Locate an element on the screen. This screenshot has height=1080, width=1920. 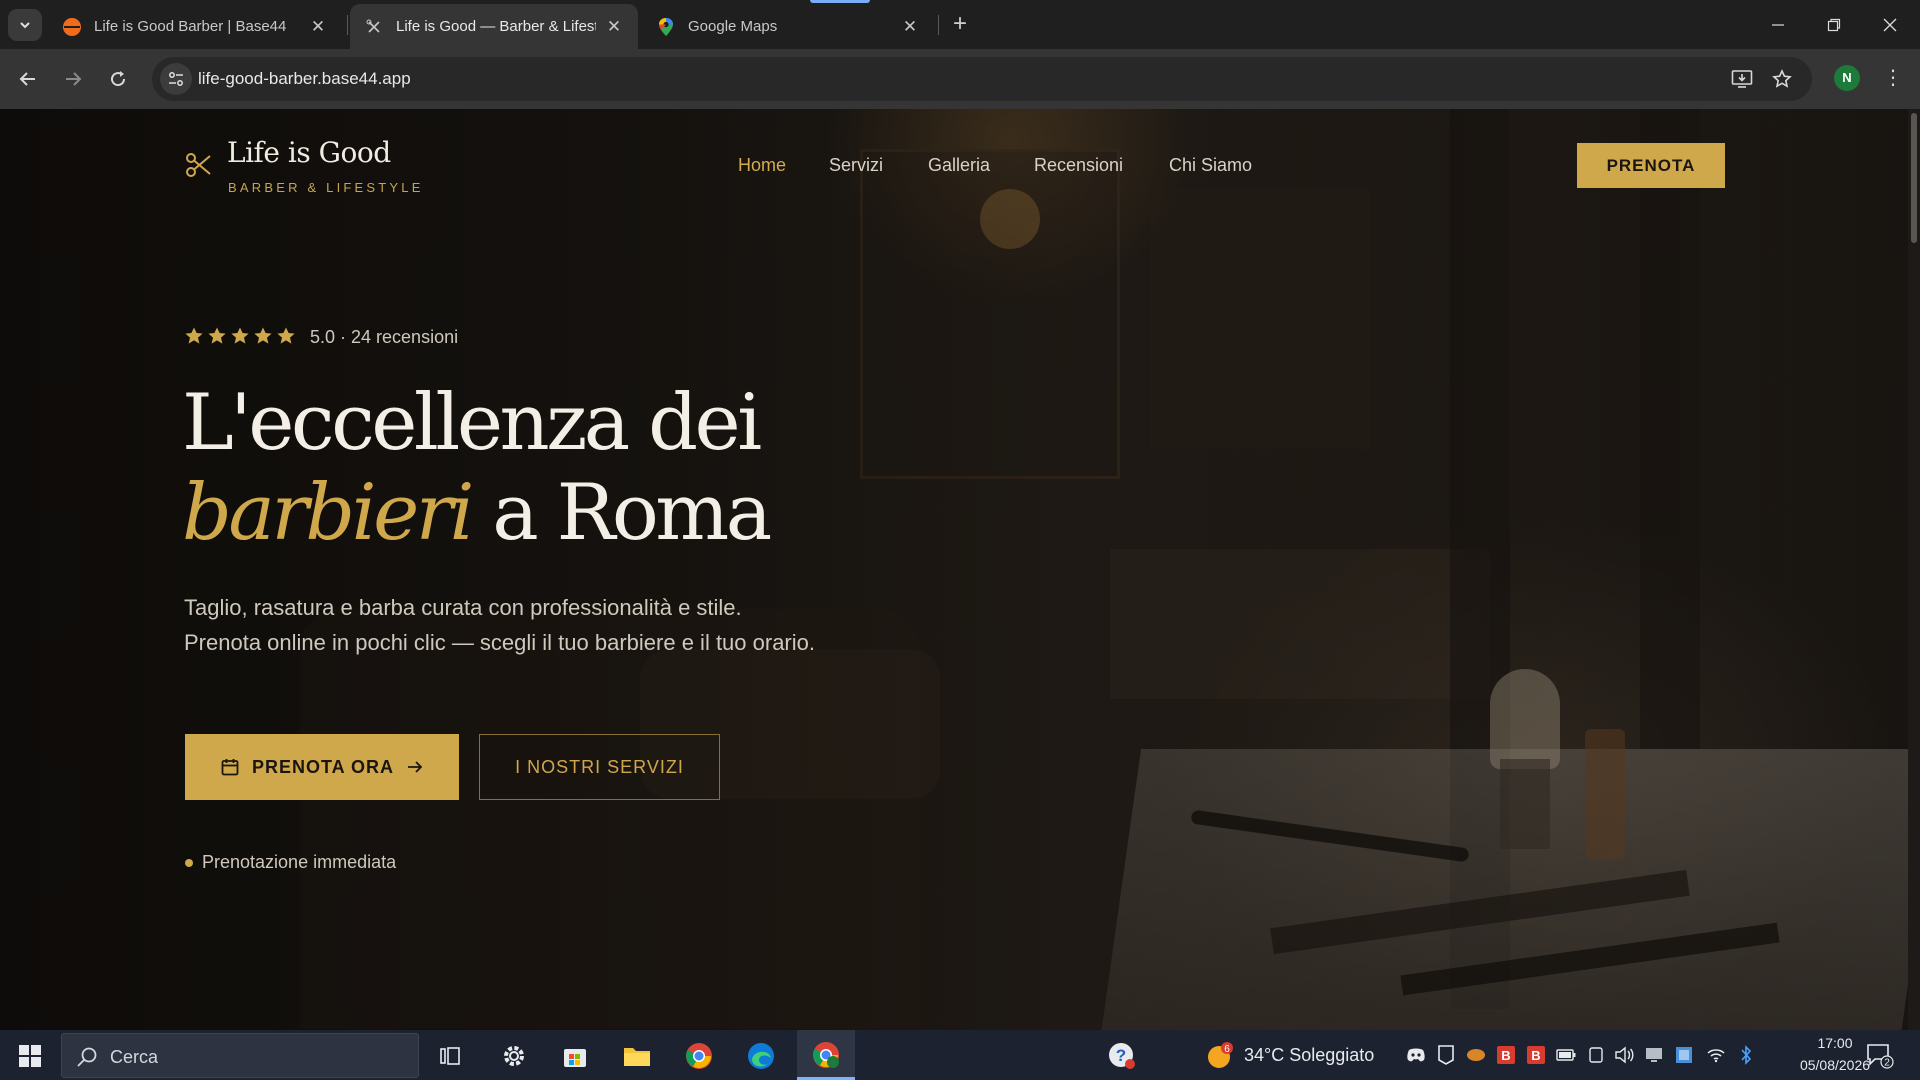
tab-search-button is located at coordinates (25, 25).